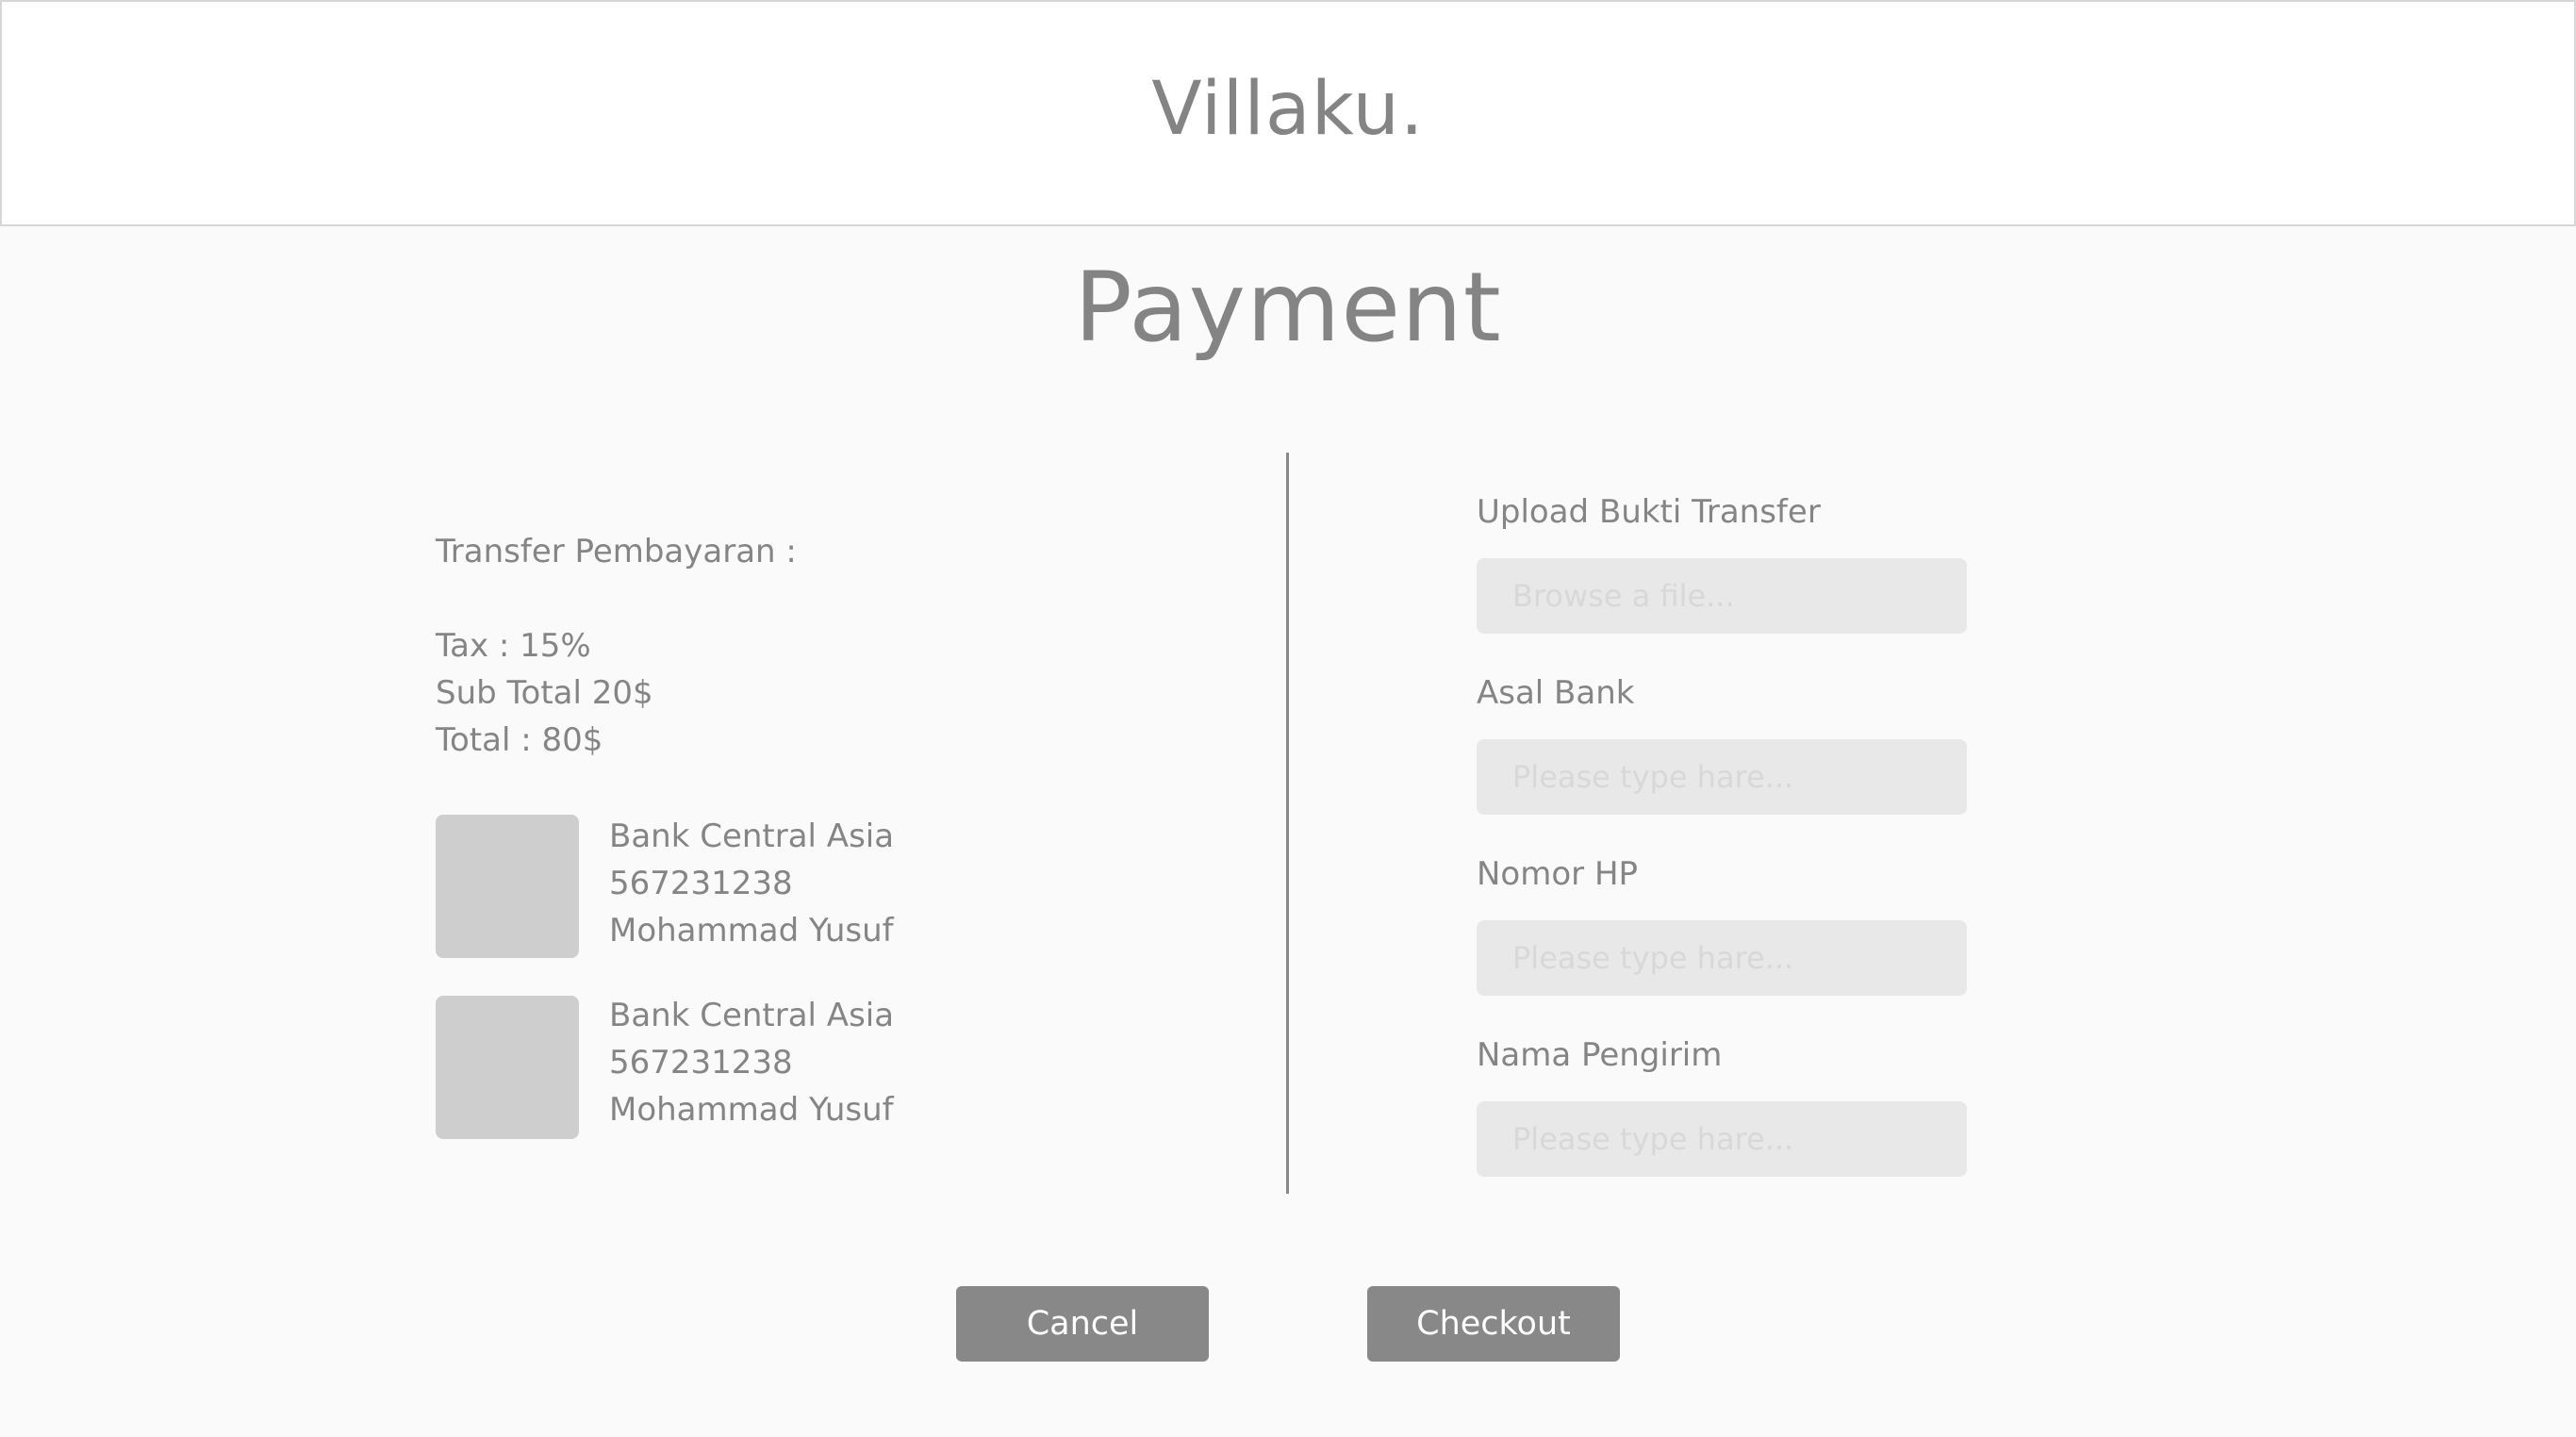  I want to click on transfer-label: Transfer Pembayaran :, so click(616, 551).